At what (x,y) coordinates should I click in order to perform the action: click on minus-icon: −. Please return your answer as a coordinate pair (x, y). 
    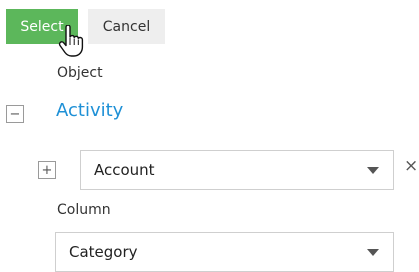
    Looking at the image, I should click on (15, 114).